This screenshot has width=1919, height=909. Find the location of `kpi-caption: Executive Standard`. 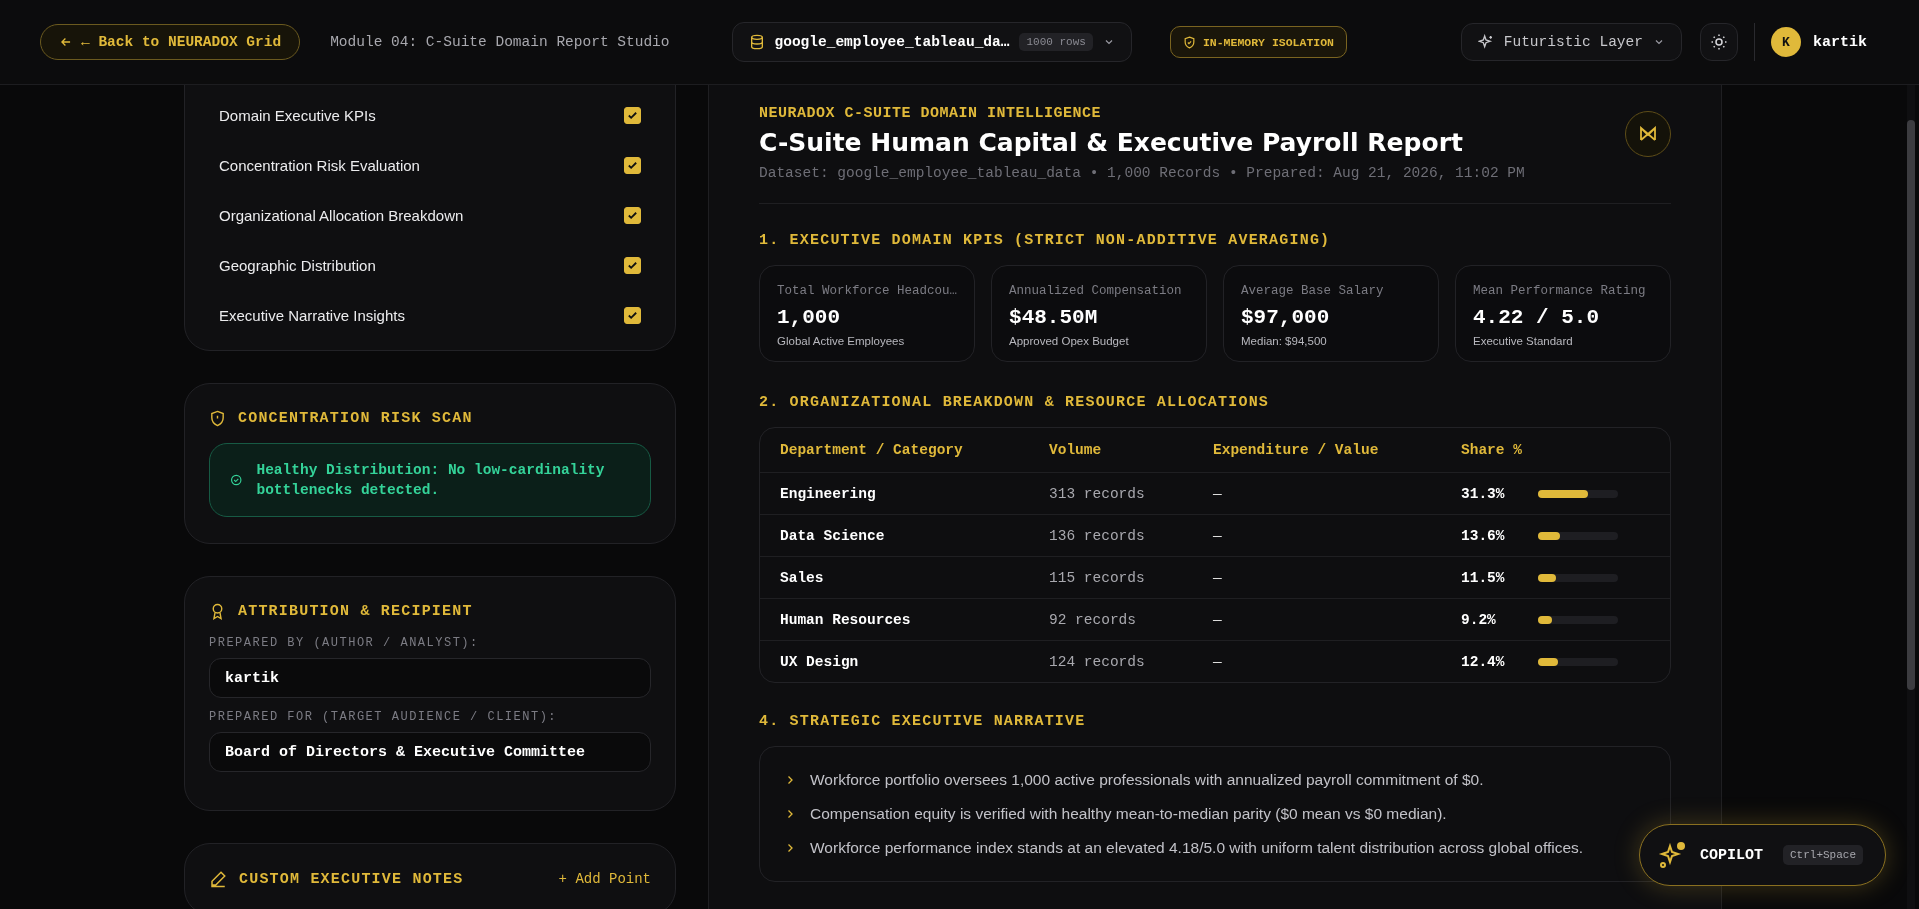

kpi-caption: Executive Standard is located at coordinates (1523, 341).